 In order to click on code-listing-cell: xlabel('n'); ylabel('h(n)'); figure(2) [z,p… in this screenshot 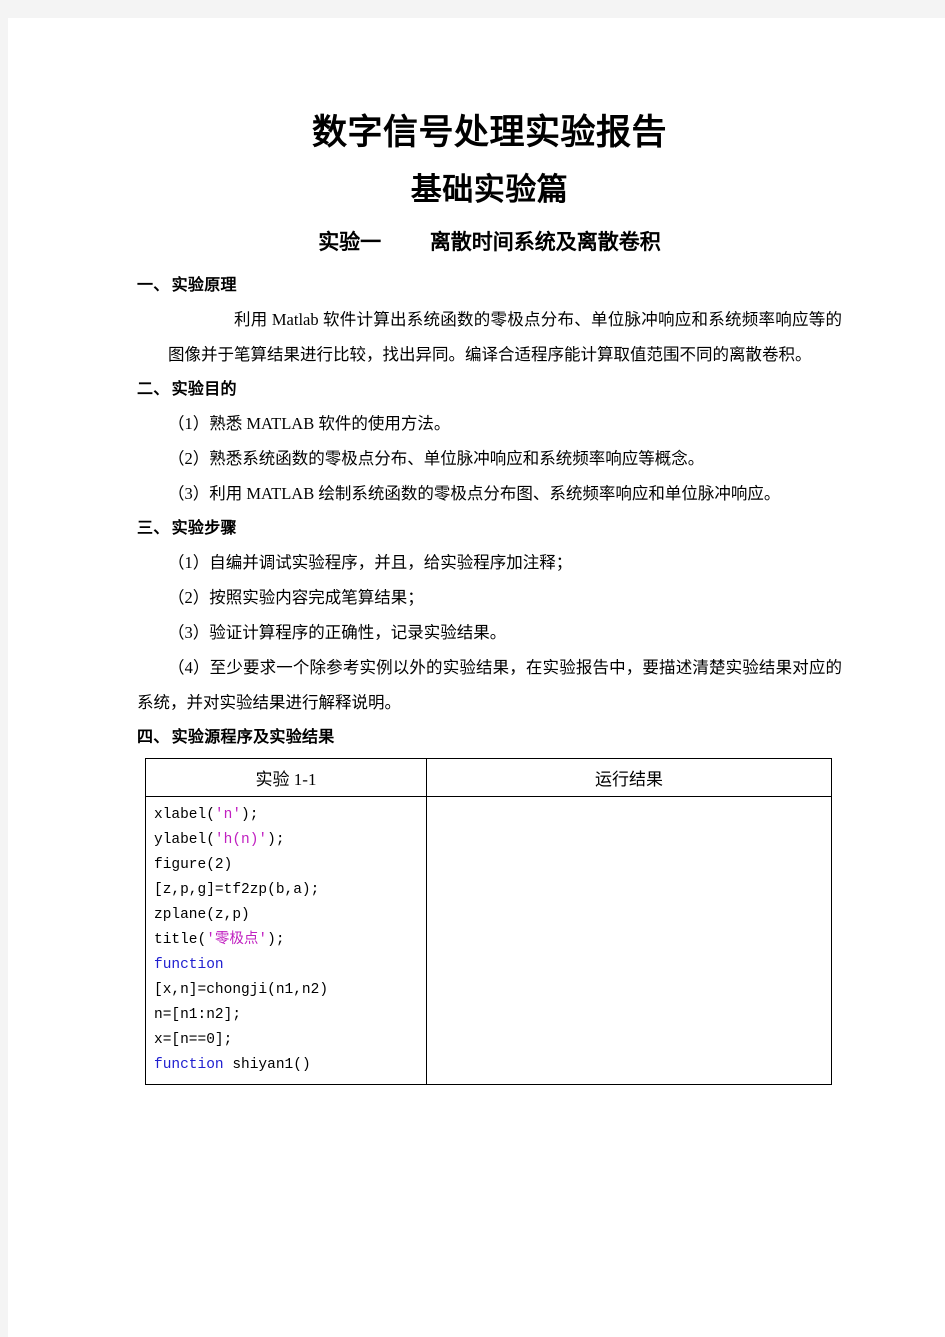, I will do `click(286, 940)`.